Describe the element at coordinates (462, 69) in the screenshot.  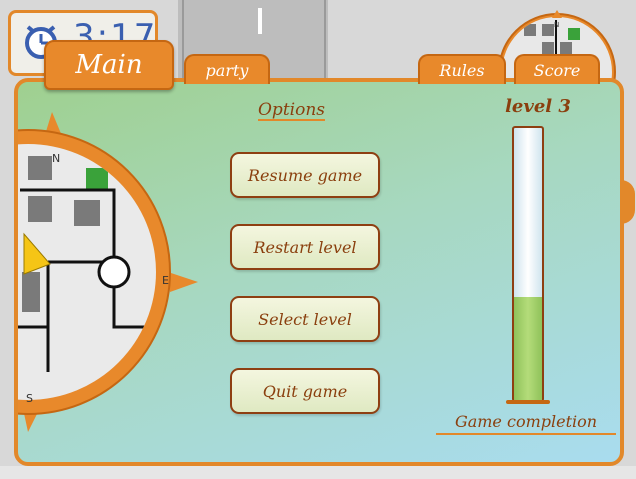
I see `tab-rules: Rules` at that location.